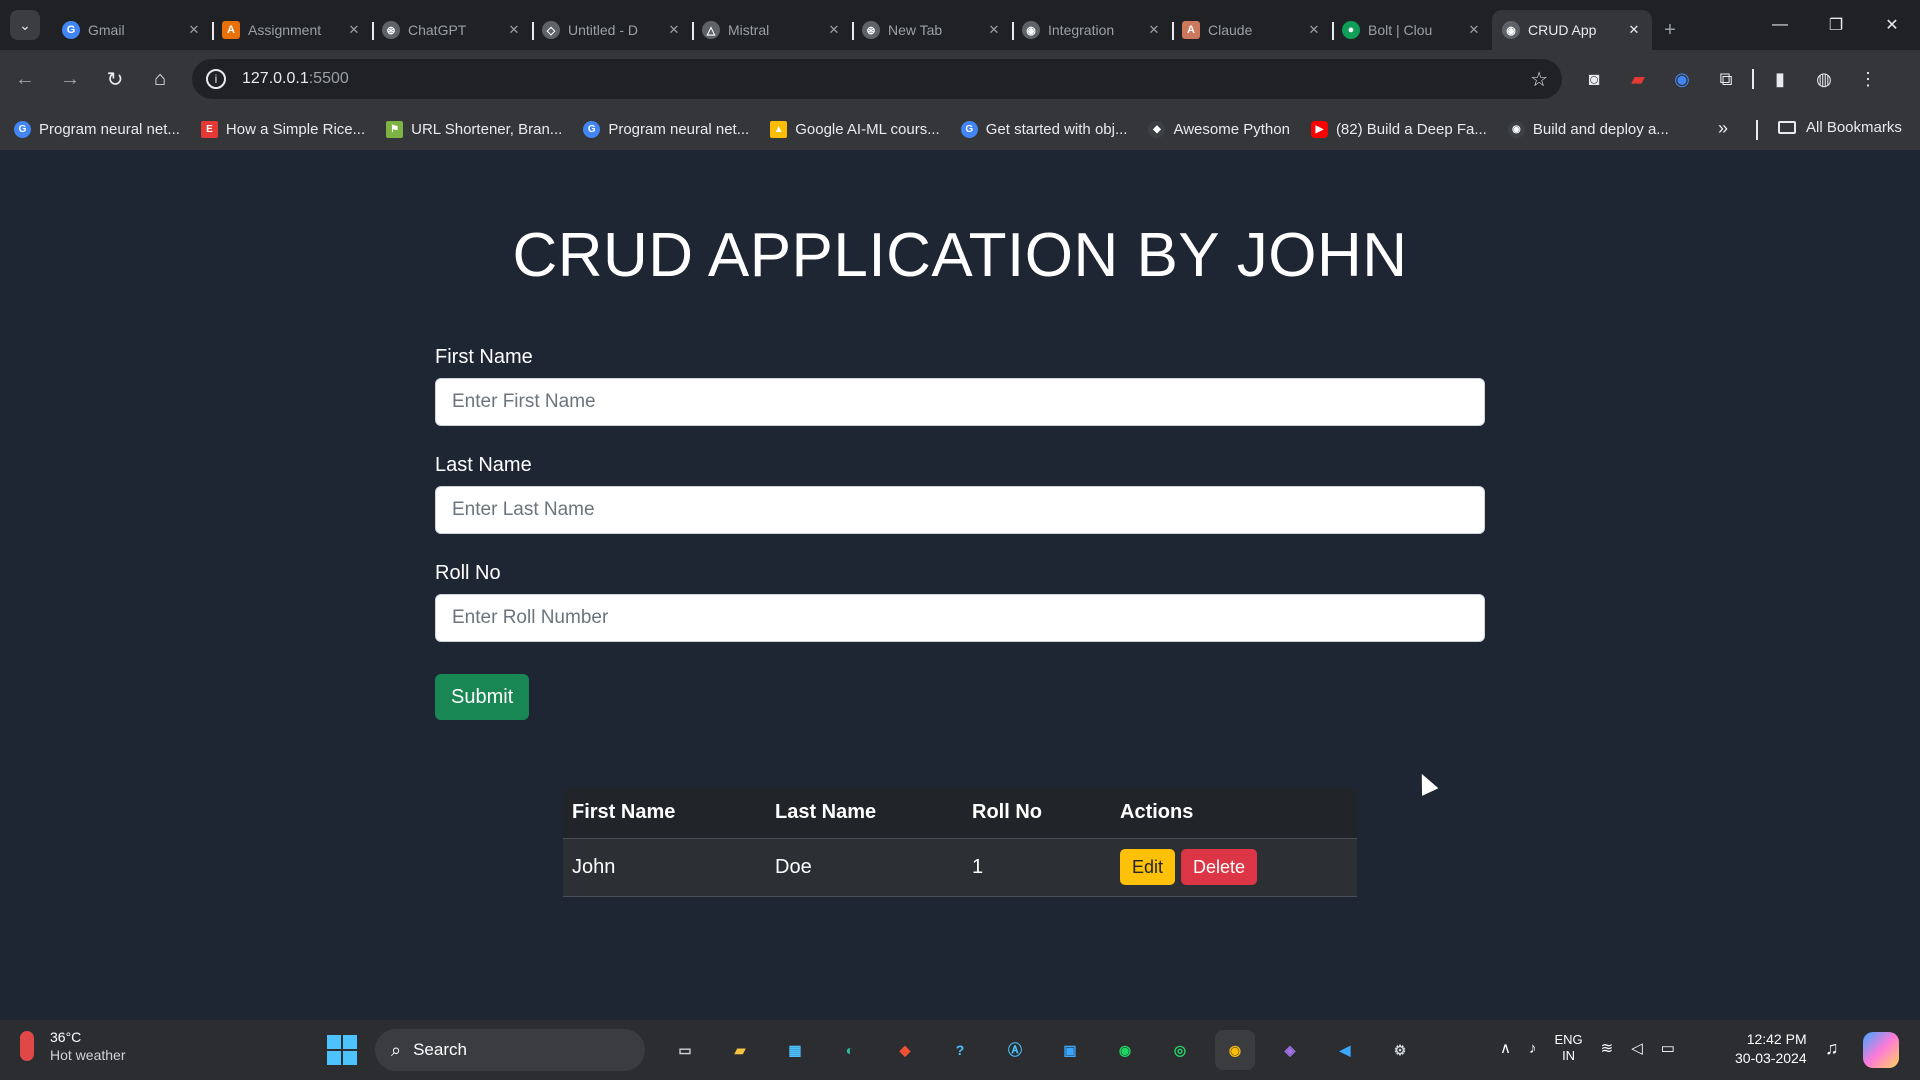 This screenshot has width=1920, height=1080. What do you see at coordinates (1840, 127) in the screenshot?
I see `all-bookmarks-button: All Bookmarks` at bounding box center [1840, 127].